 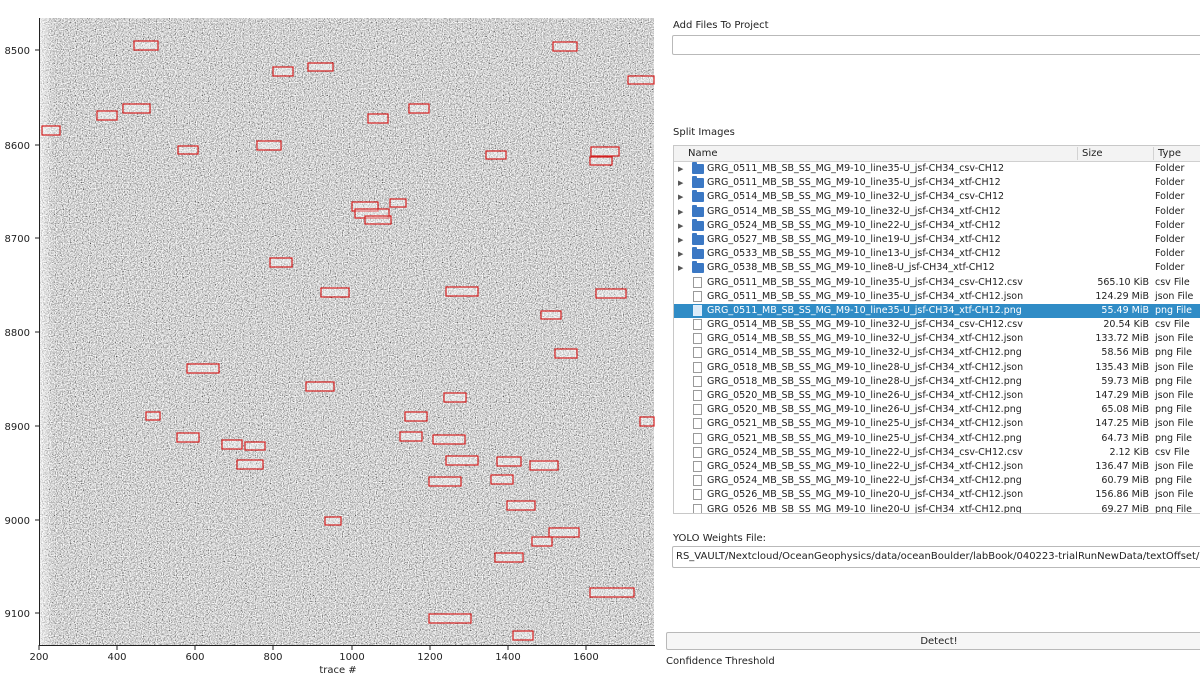 I want to click on y-tick-label: 9000, so click(x=17, y=521).